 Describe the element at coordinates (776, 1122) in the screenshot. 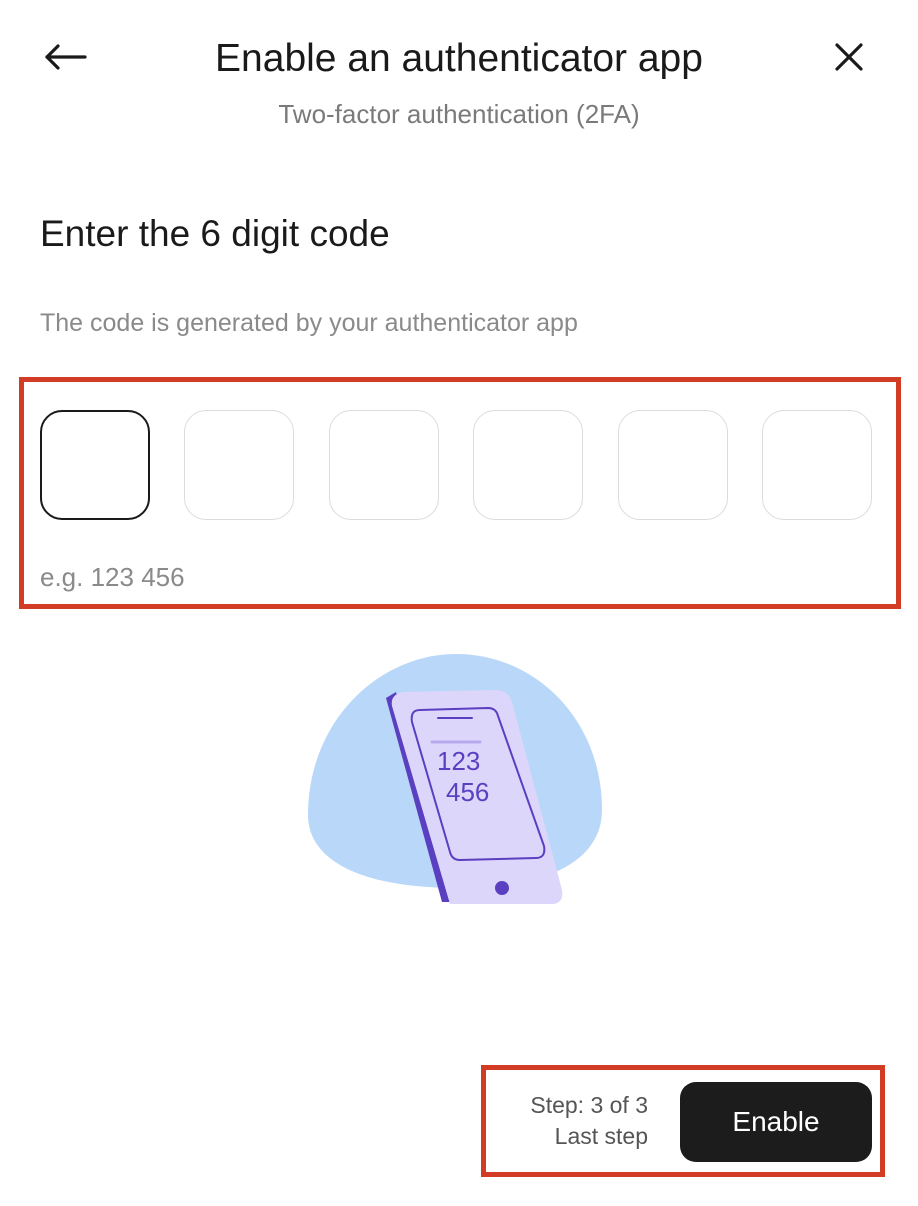

I see `enable-button: Enable` at that location.